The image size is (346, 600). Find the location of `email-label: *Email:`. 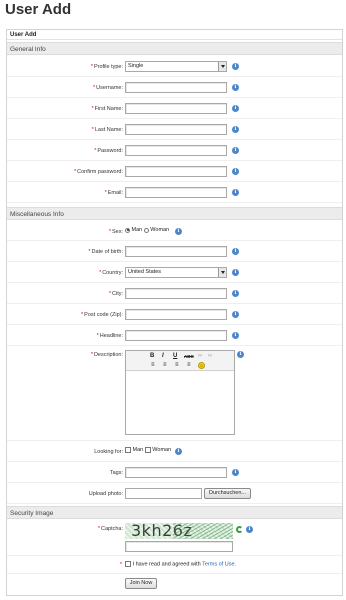

email-label: *Email: is located at coordinates (113, 193).